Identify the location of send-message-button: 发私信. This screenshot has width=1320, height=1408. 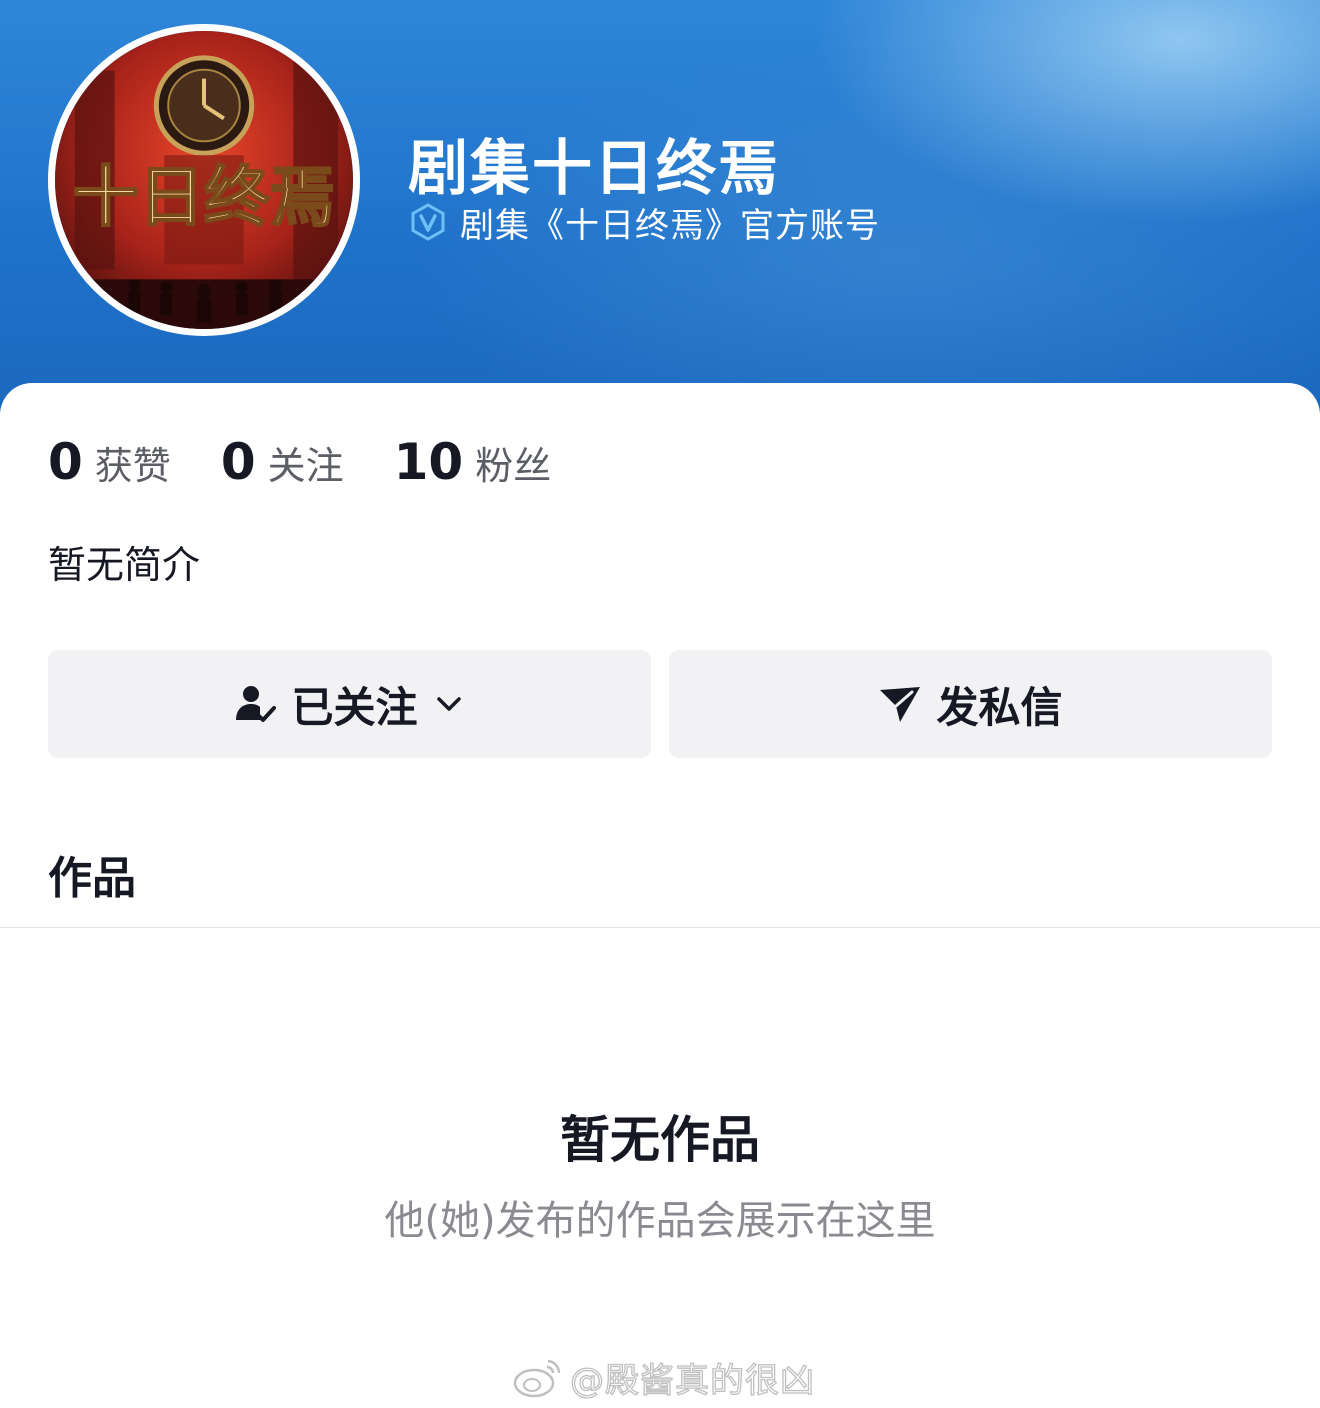
(970, 704).